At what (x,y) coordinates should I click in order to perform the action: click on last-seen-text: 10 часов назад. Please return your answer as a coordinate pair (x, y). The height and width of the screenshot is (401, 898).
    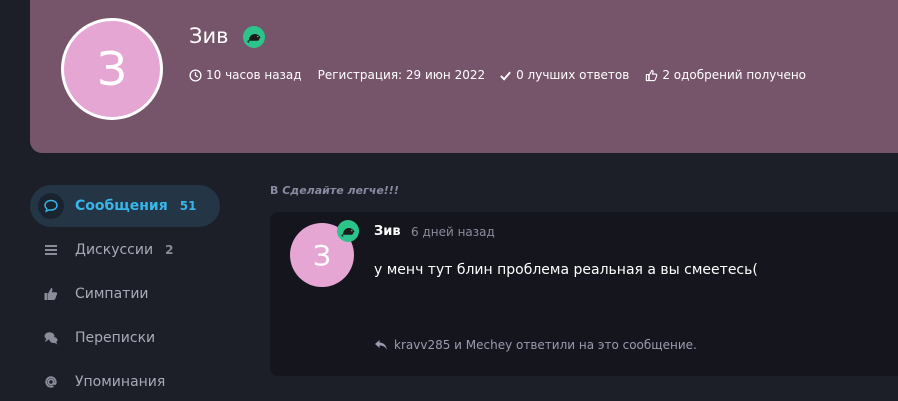
    Looking at the image, I should click on (254, 75).